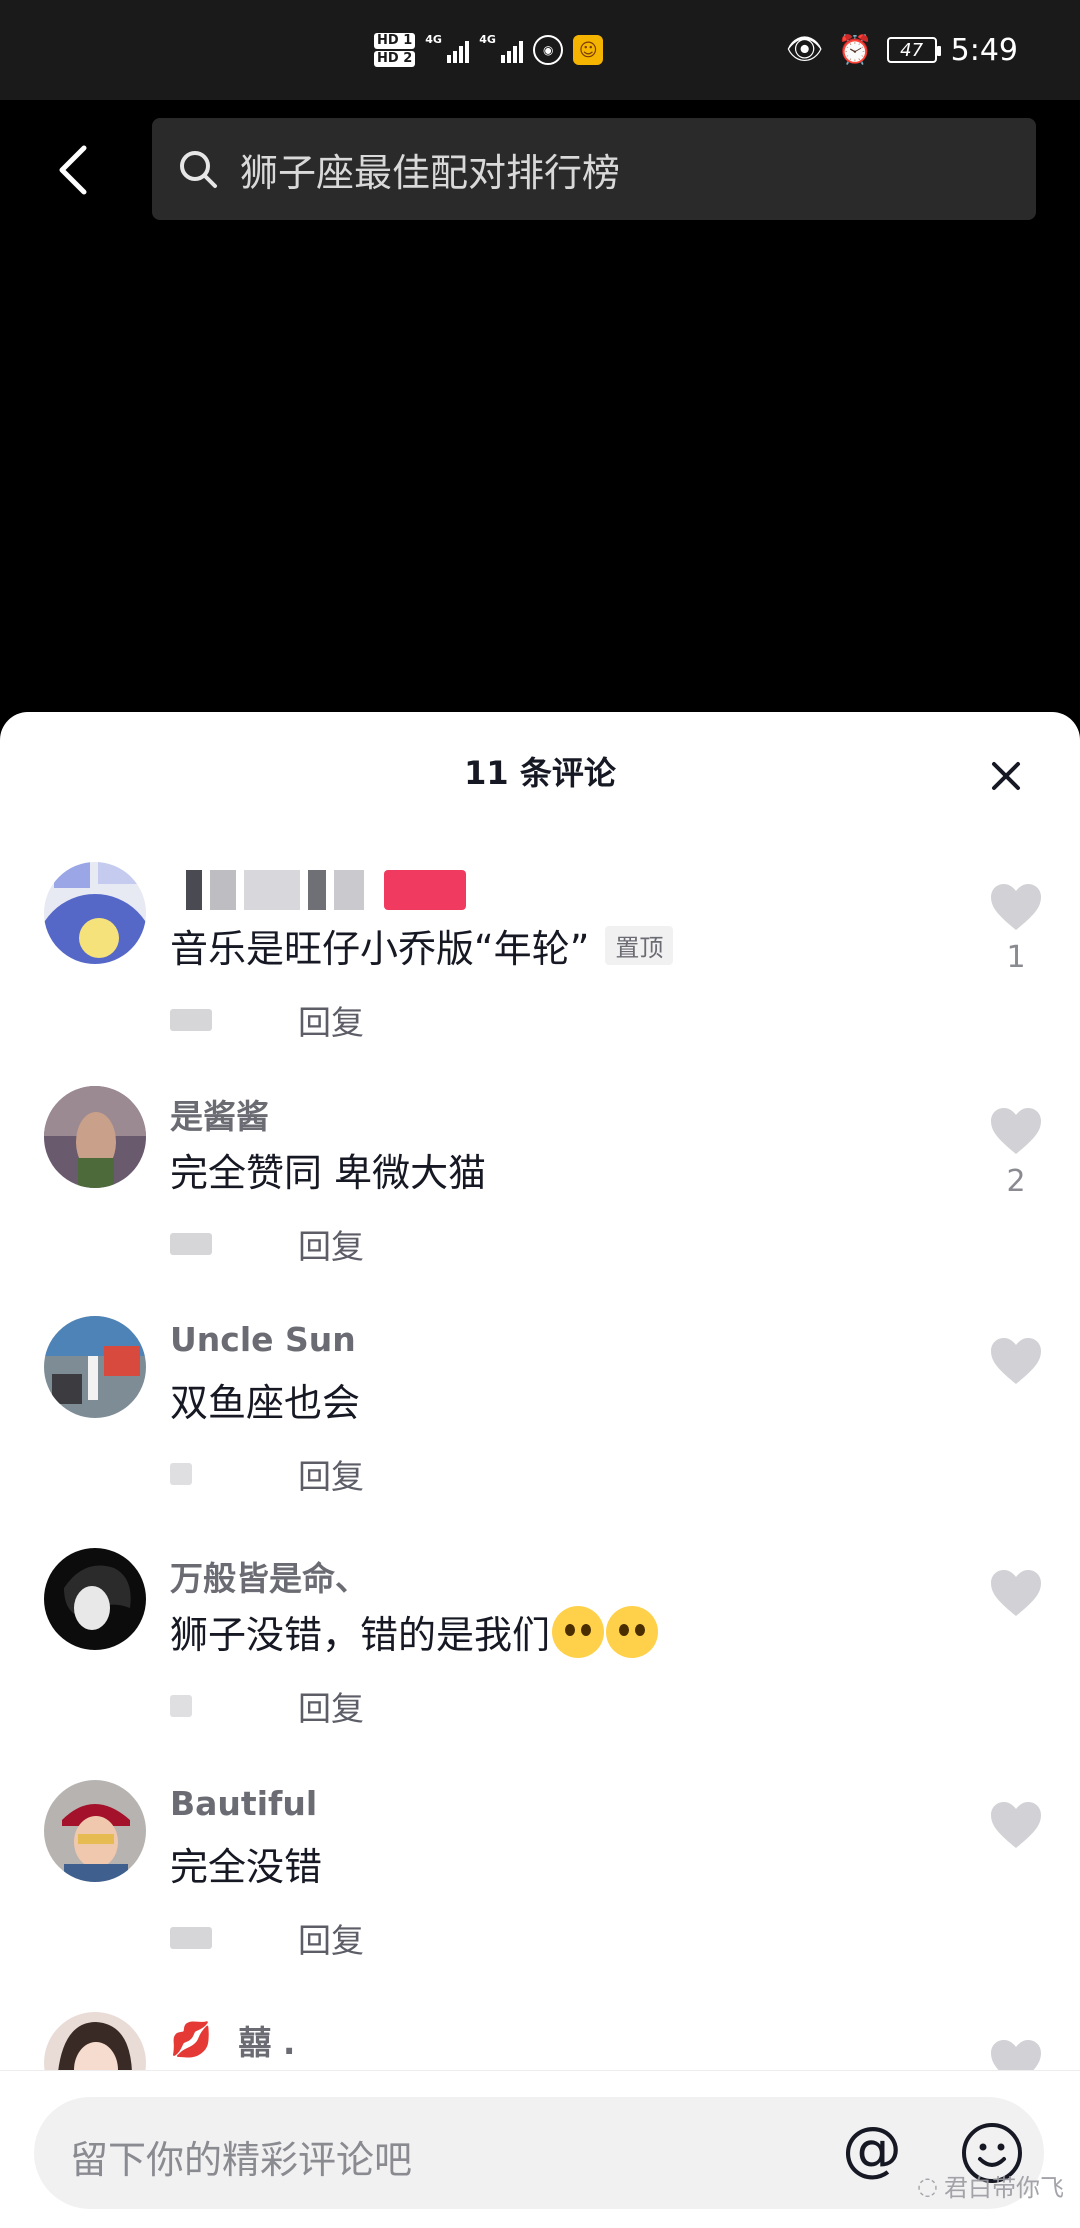 The image size is (1080, 2228). I want to click on comment-count-title: 11 条评论, so click(540, 773).